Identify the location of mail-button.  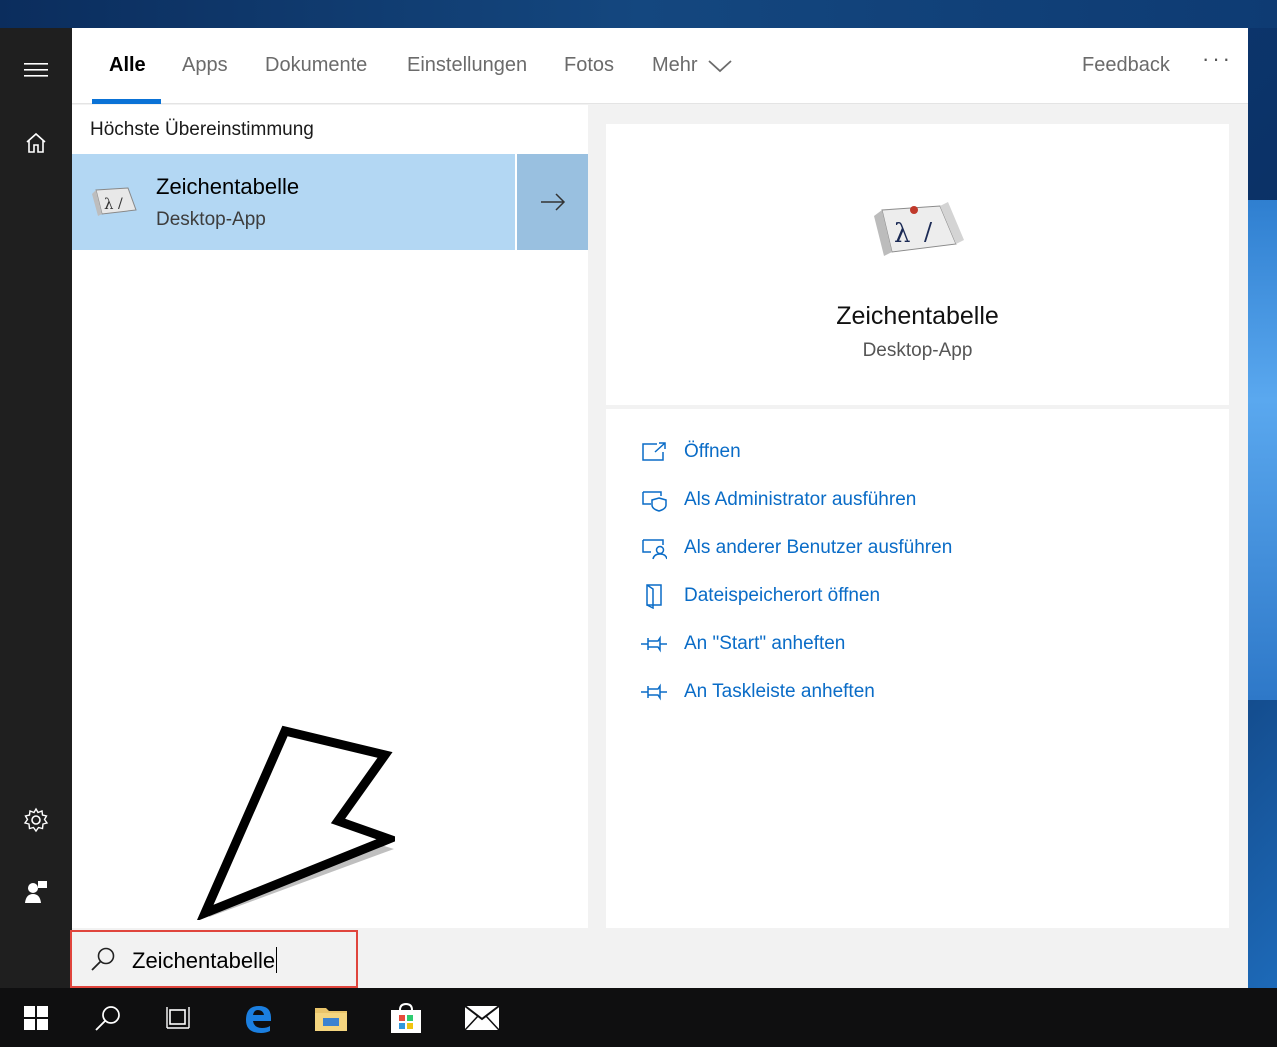
(482, 1017).